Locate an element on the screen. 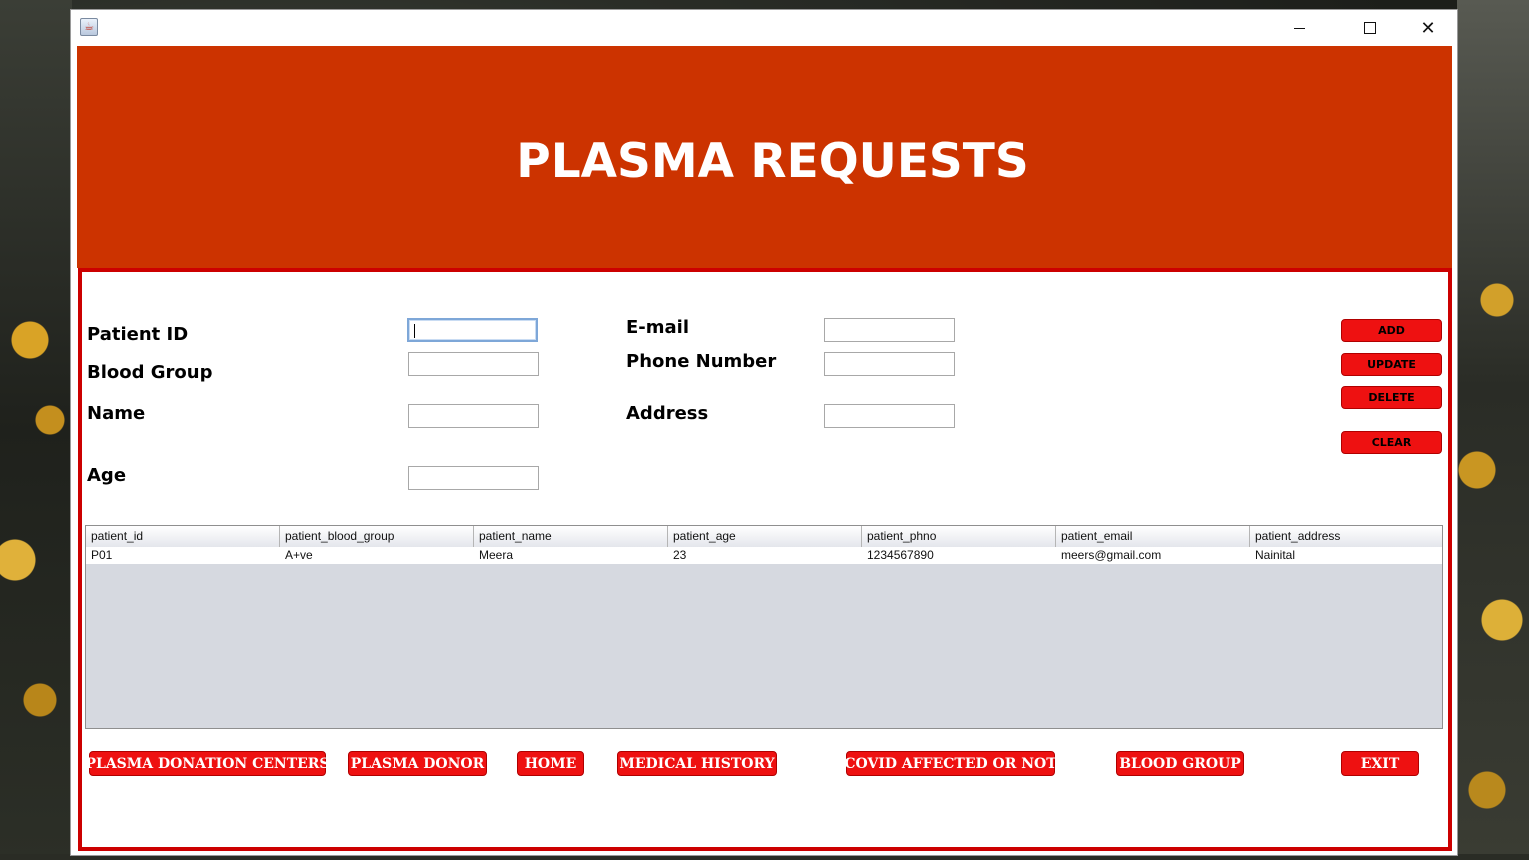  patient-id-input is located at coordinates (472, 330).